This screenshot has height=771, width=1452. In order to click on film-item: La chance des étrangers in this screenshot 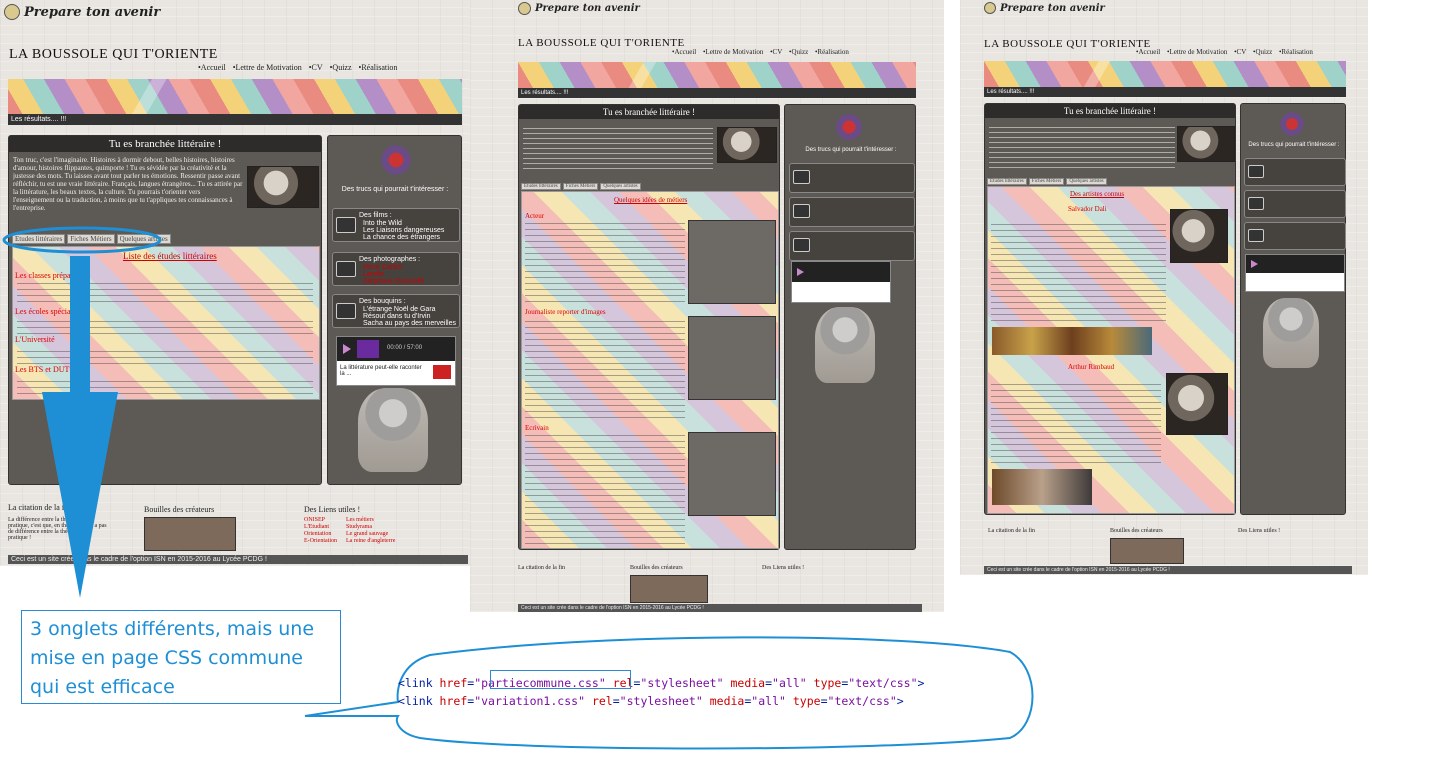, I will do `click(403, 237)`.